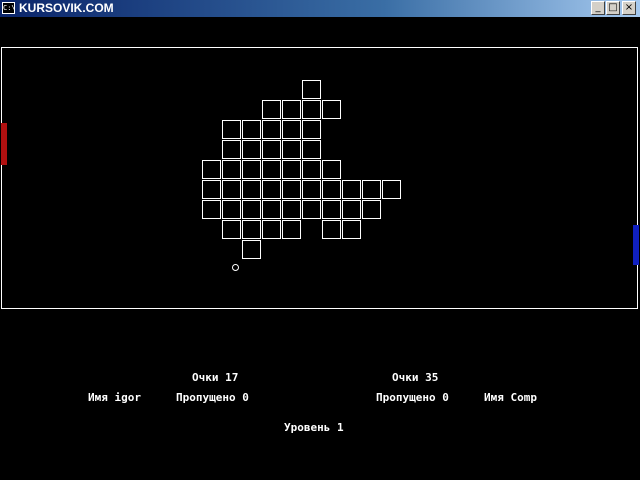  Describe the element at coordinates (307, 427) in the screenshot. I see `level-label: Уровень` at that location.